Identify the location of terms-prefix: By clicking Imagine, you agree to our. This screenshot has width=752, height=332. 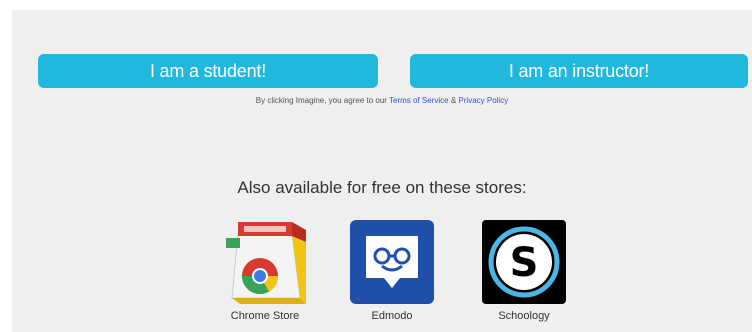
(321, 100).